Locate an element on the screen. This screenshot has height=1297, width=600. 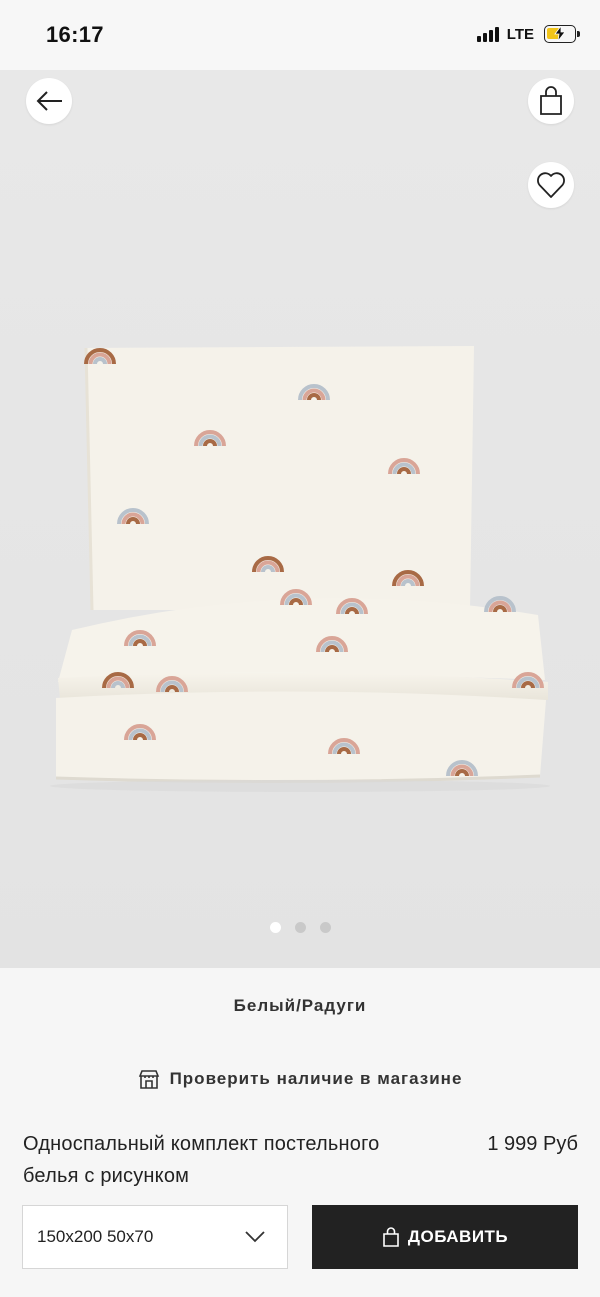
signal-icon is located at coordinates (487, 34).